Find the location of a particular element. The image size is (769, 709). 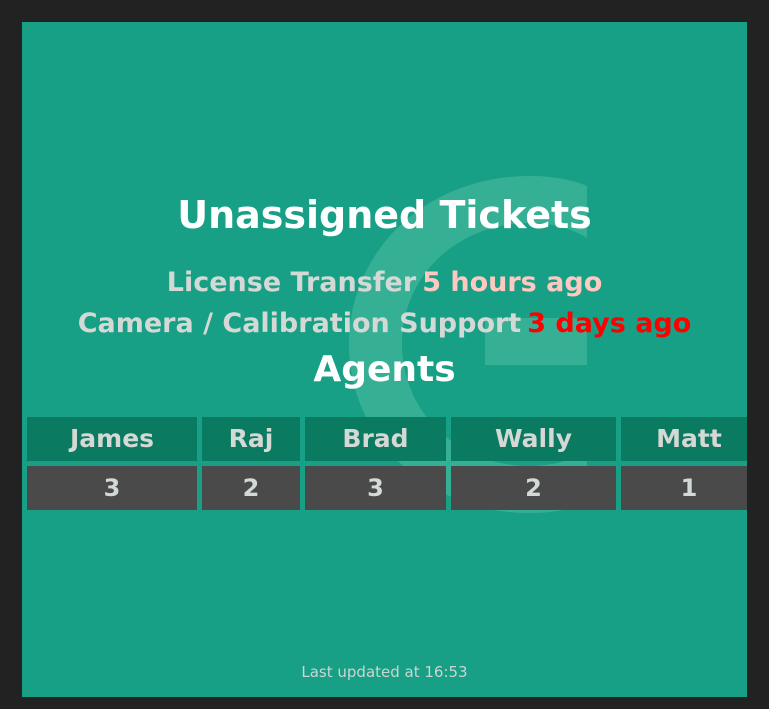

agent-name-wally: Wally is located at coordinates (533, 439).